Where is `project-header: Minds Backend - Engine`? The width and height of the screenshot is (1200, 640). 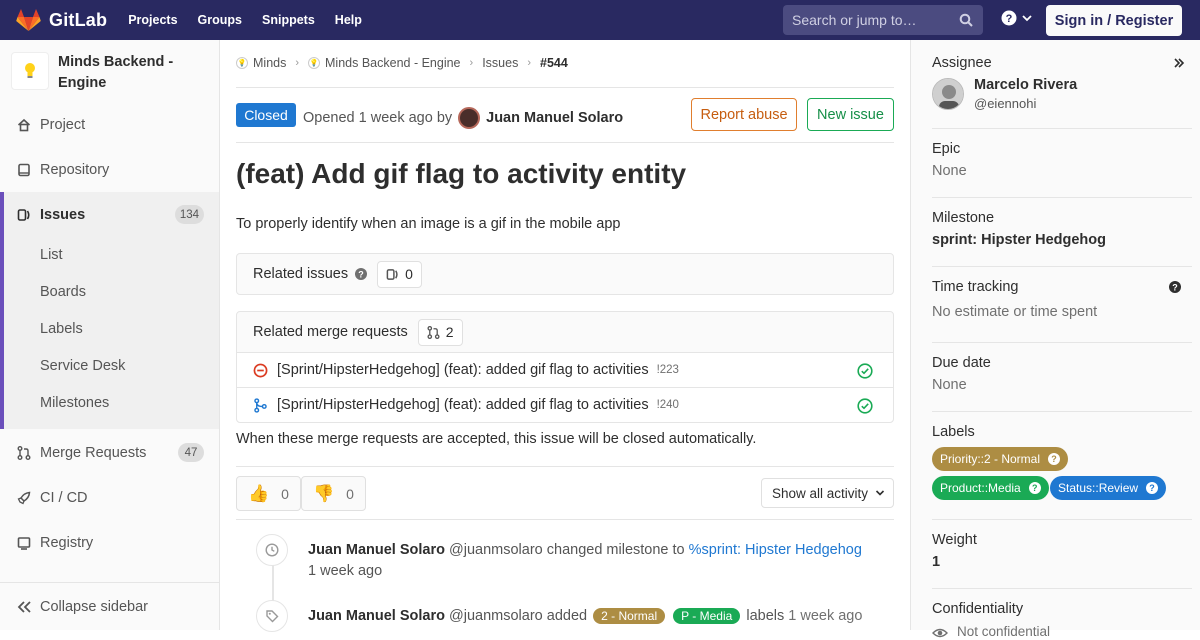
project-header: Minds Backend - Engine is located at coordinates (109, 73).